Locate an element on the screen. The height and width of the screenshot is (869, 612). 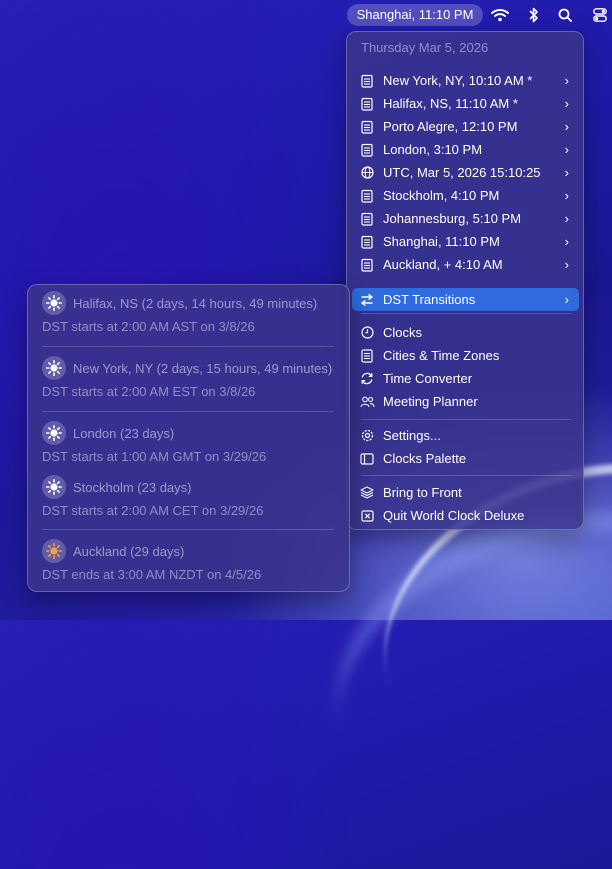
quit-item: Quit World Clock Deluxe is located at coordinates (465, 515).